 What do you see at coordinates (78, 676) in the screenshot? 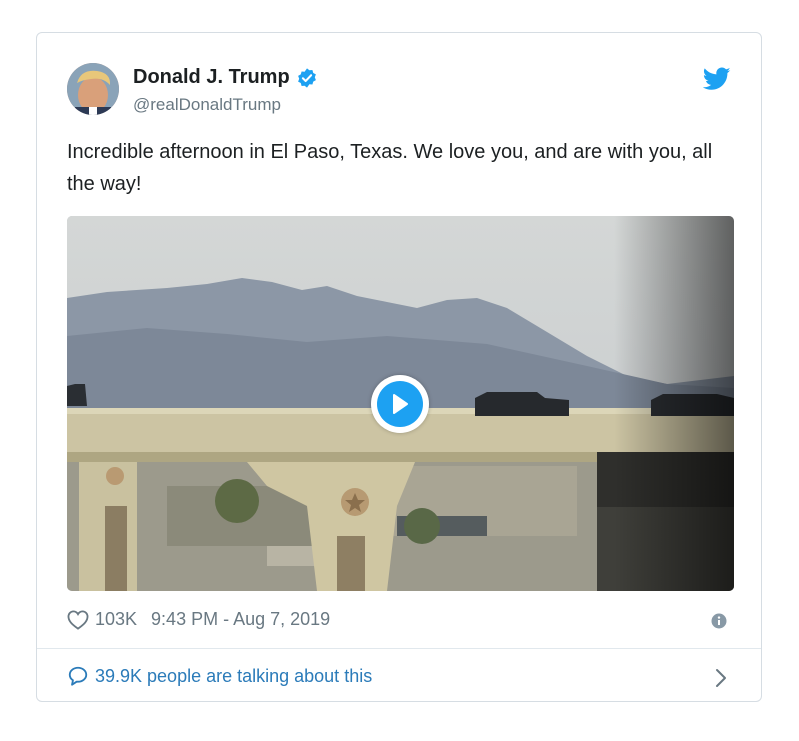
I see `speech-bubble-icon` at bounding box center [78, 676].